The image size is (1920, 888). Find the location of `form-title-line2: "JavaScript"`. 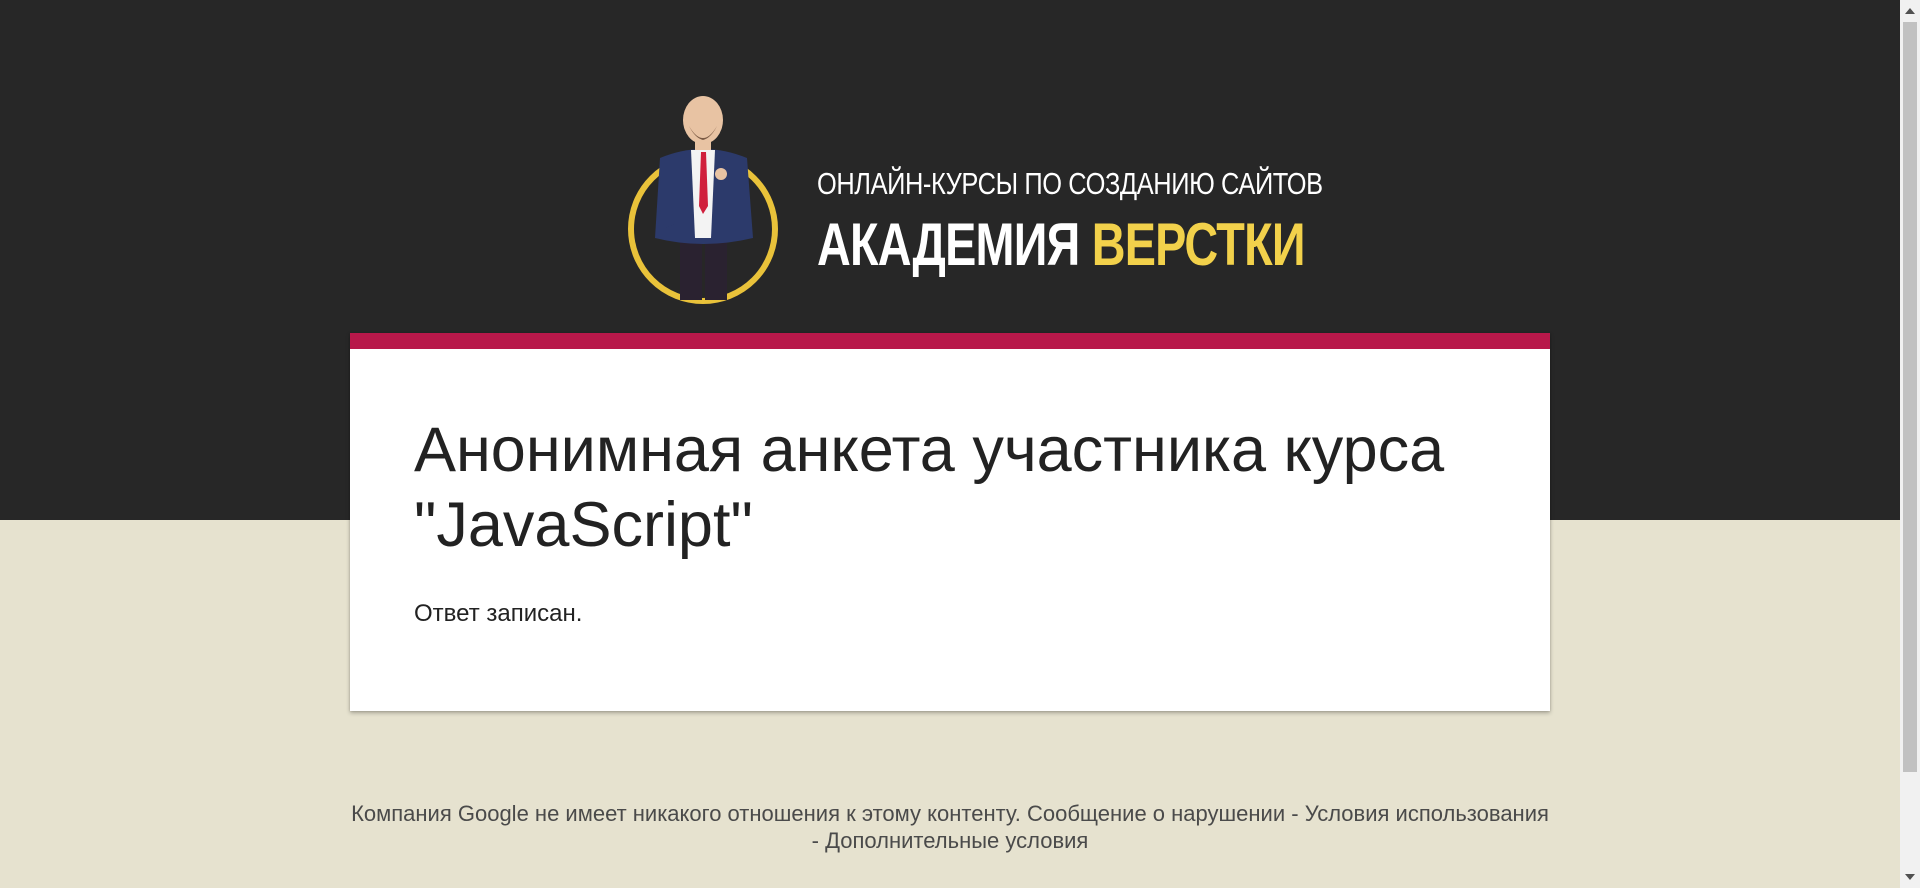

form-title-line2: "JavaScript" is located at coordinates (583, 525).